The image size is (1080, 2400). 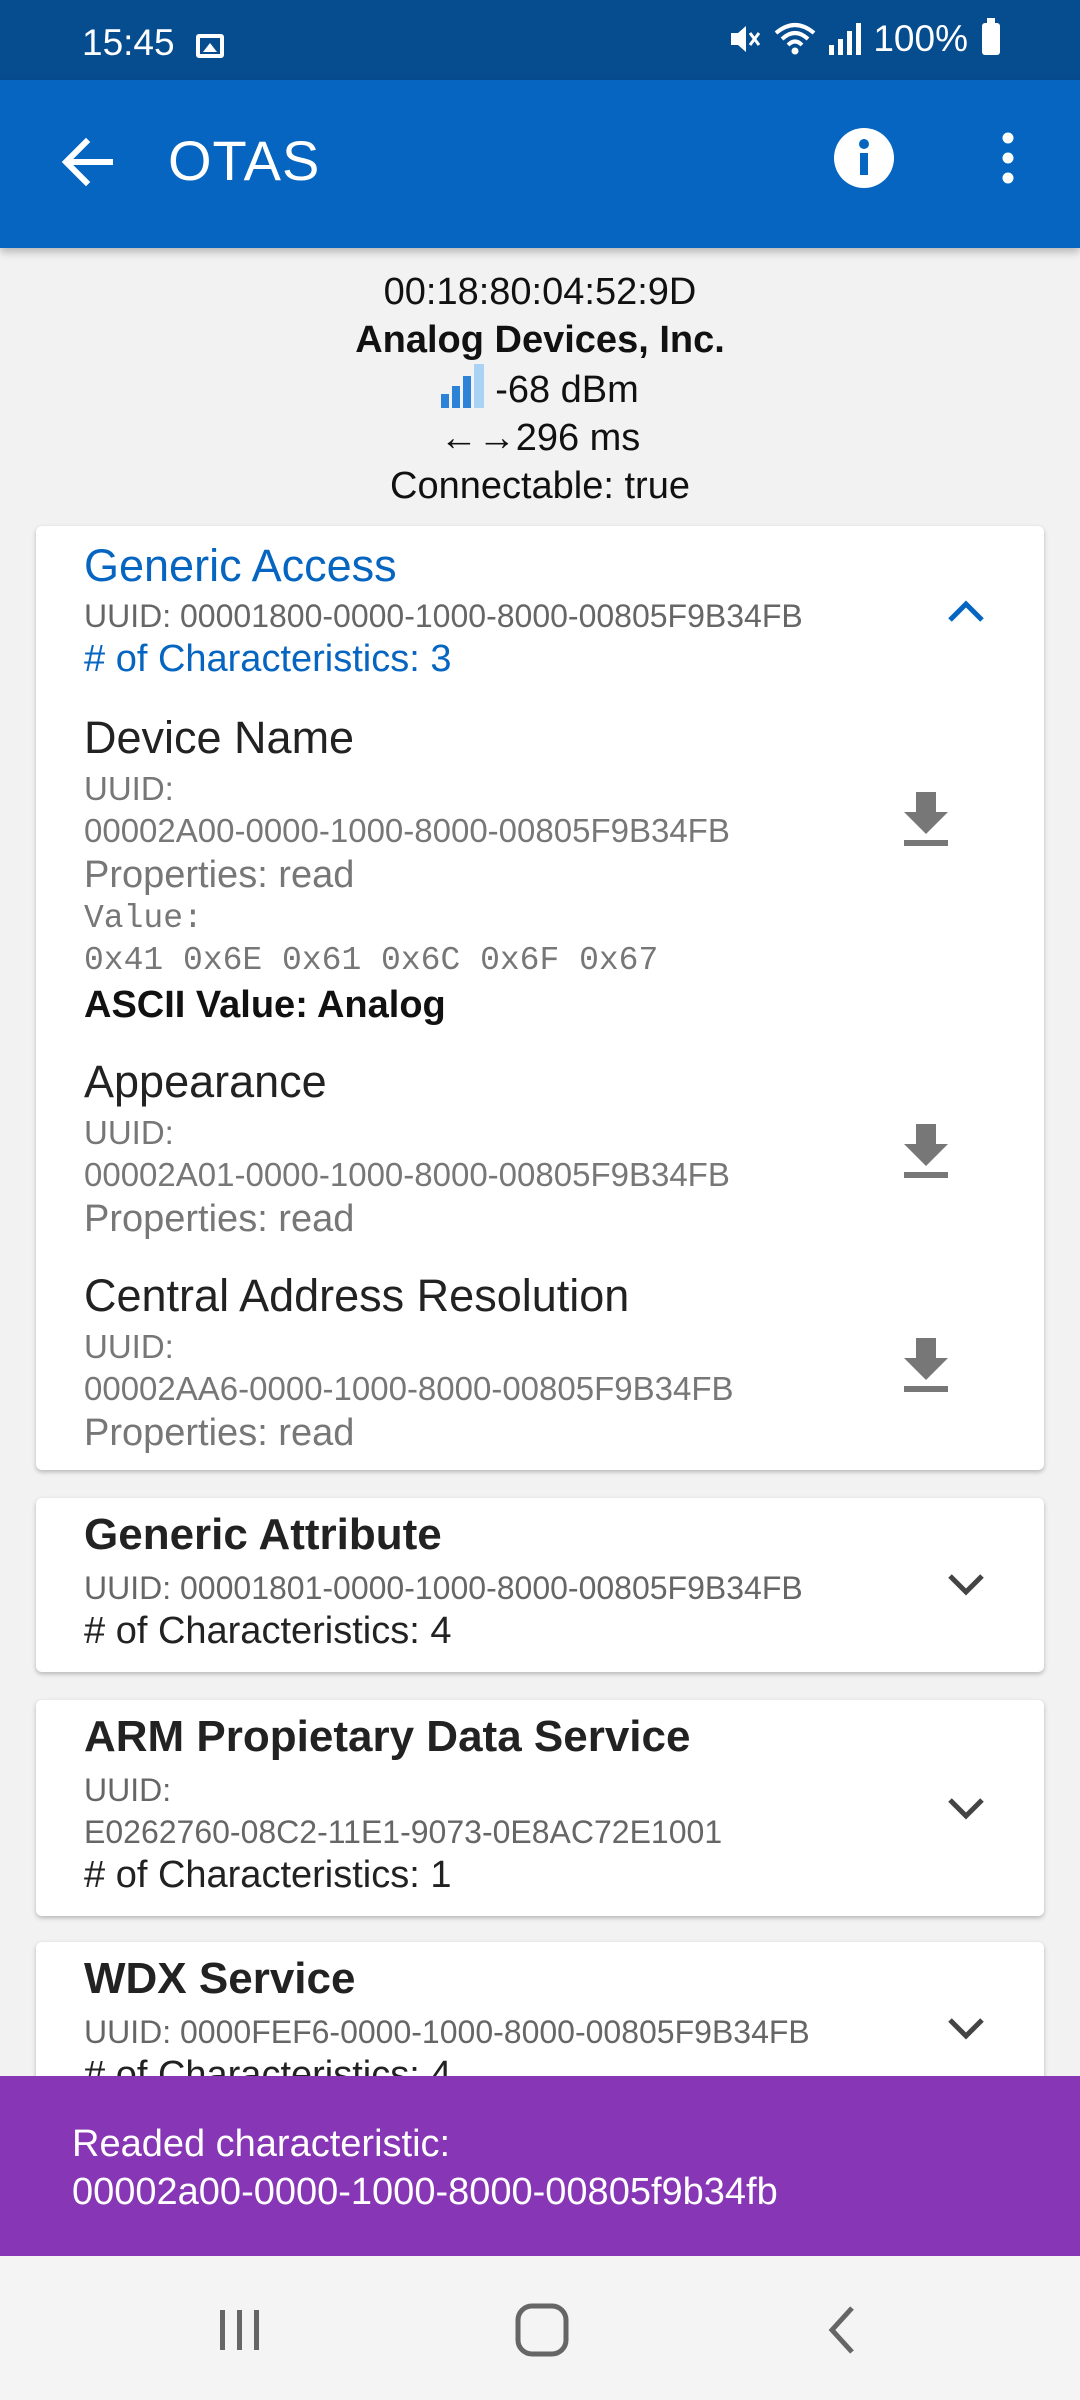 What do you see at coordinates (88, 162) in the screenshot?
I see `back-arrow-icon` at bounding box center [88, 162].